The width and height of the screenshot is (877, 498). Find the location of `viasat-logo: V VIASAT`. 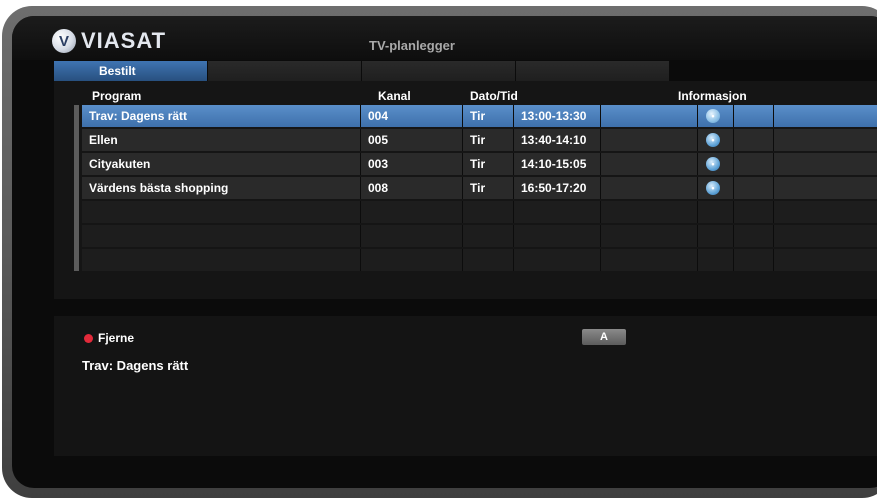

viasat-logo: V VIASAT is located at coordinates (109, 41).